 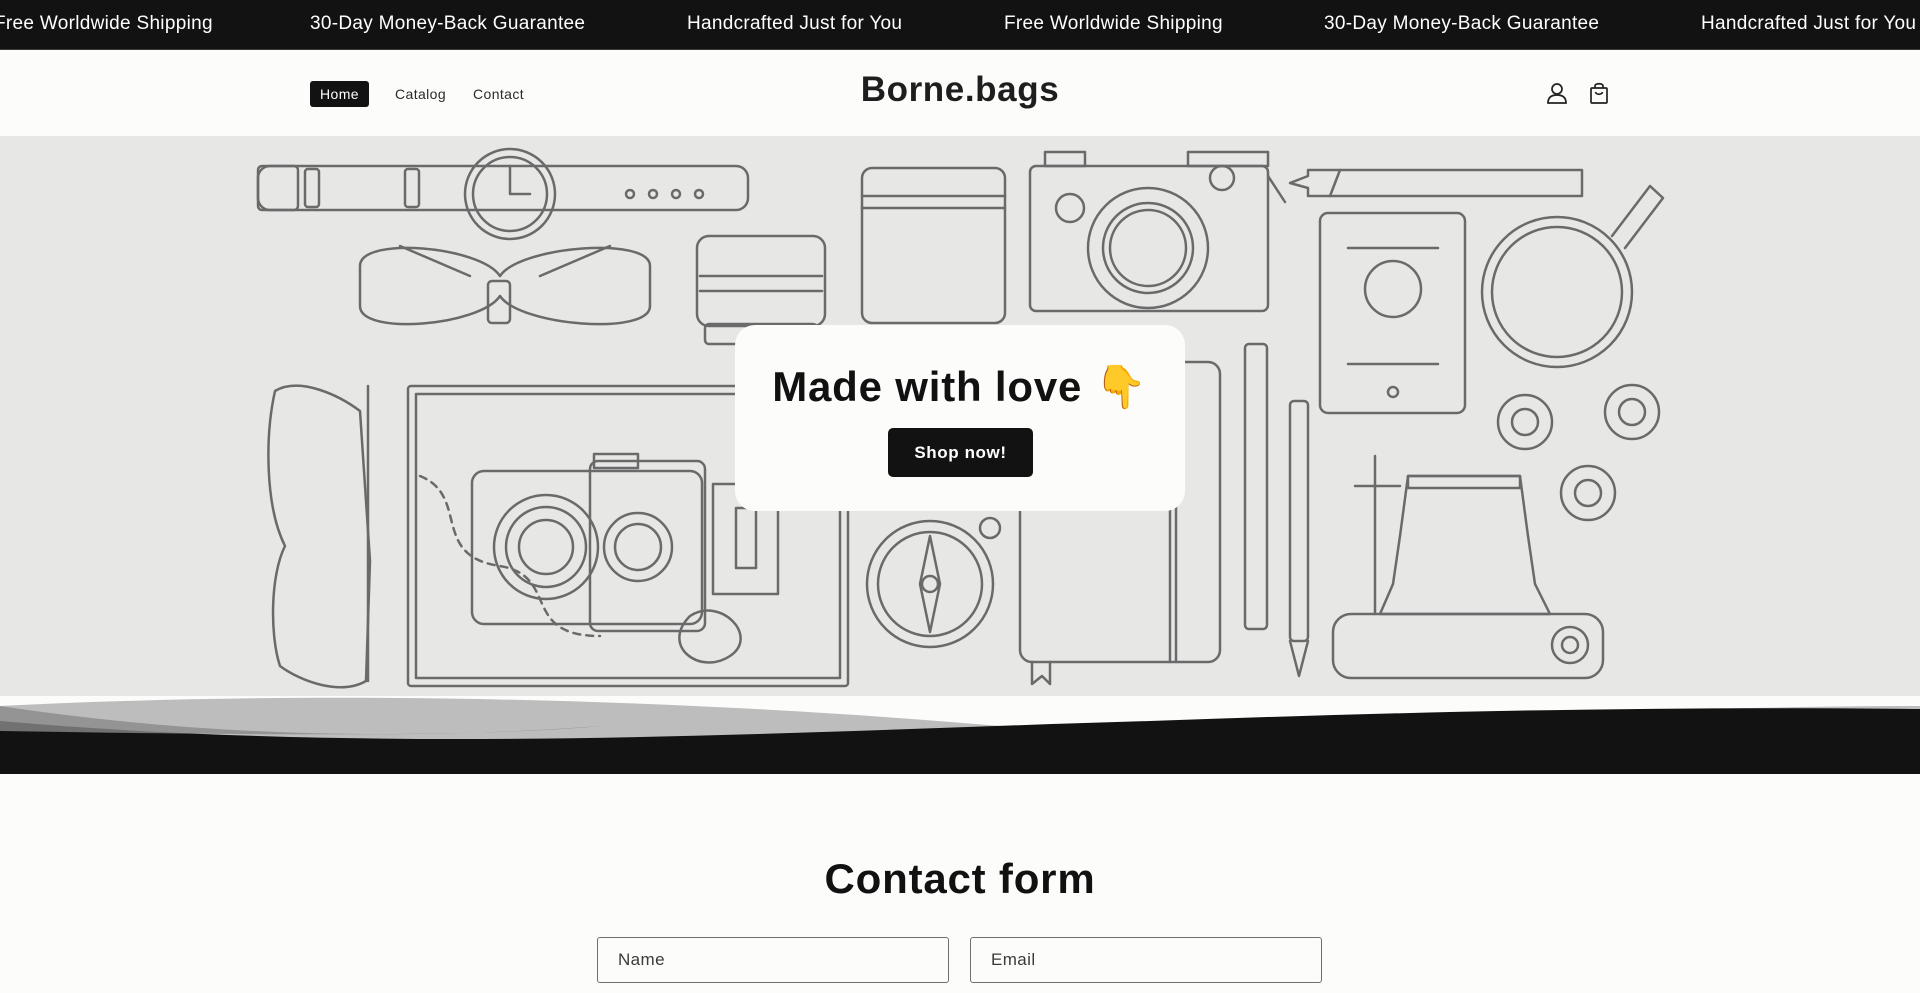 I want to click on glasses-icon, so click(x=319, y=536).